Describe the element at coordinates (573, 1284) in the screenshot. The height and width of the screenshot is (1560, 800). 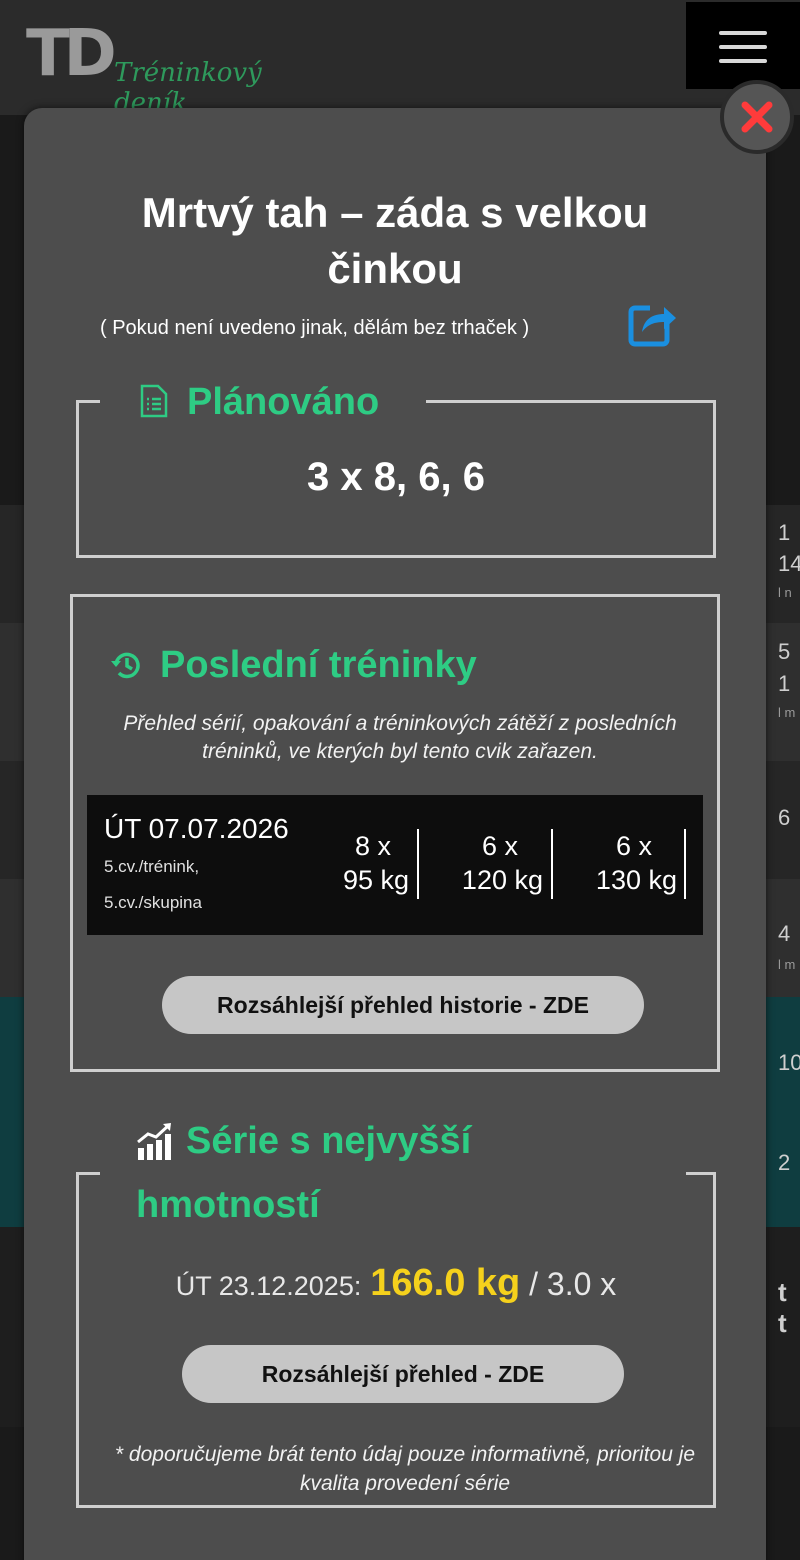
I see `record-reps: / 3.0 x` at that location.